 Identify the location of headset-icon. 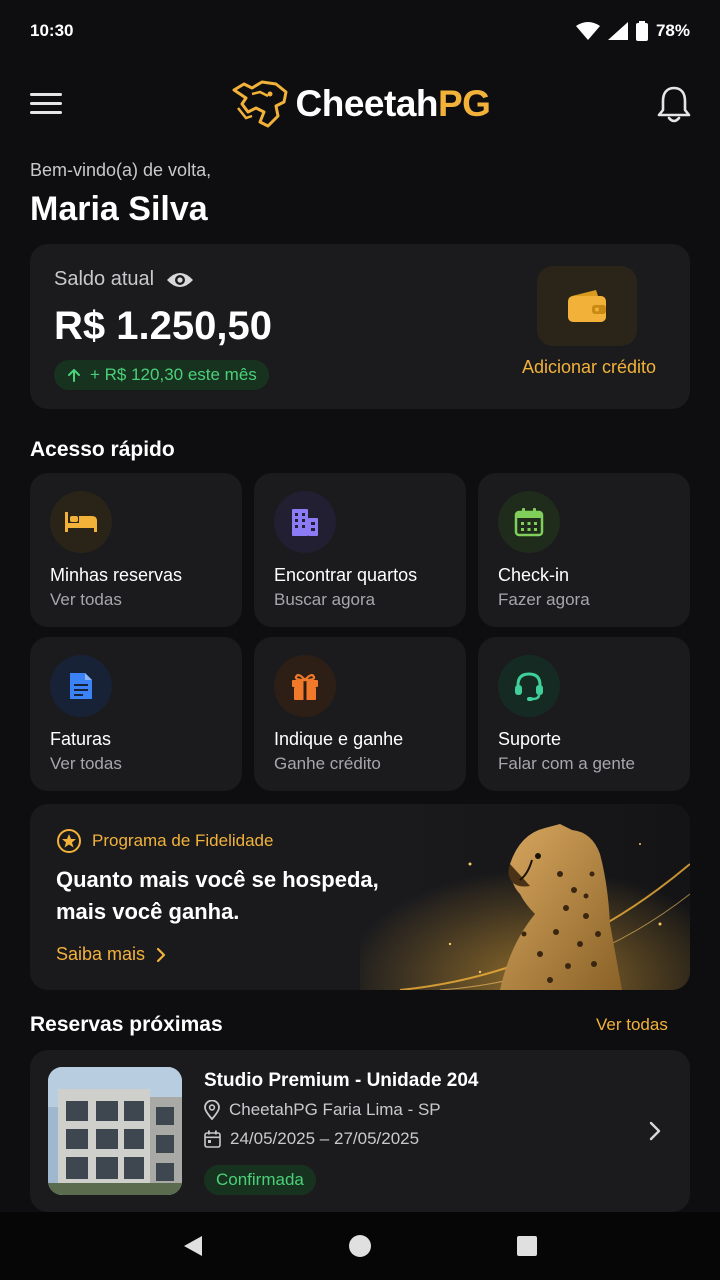
(529, 686).